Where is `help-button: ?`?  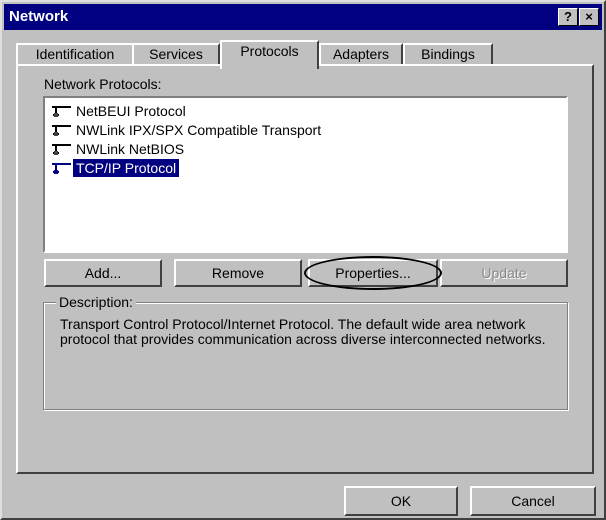 help-button: ? is located at coordinates (568, 17).